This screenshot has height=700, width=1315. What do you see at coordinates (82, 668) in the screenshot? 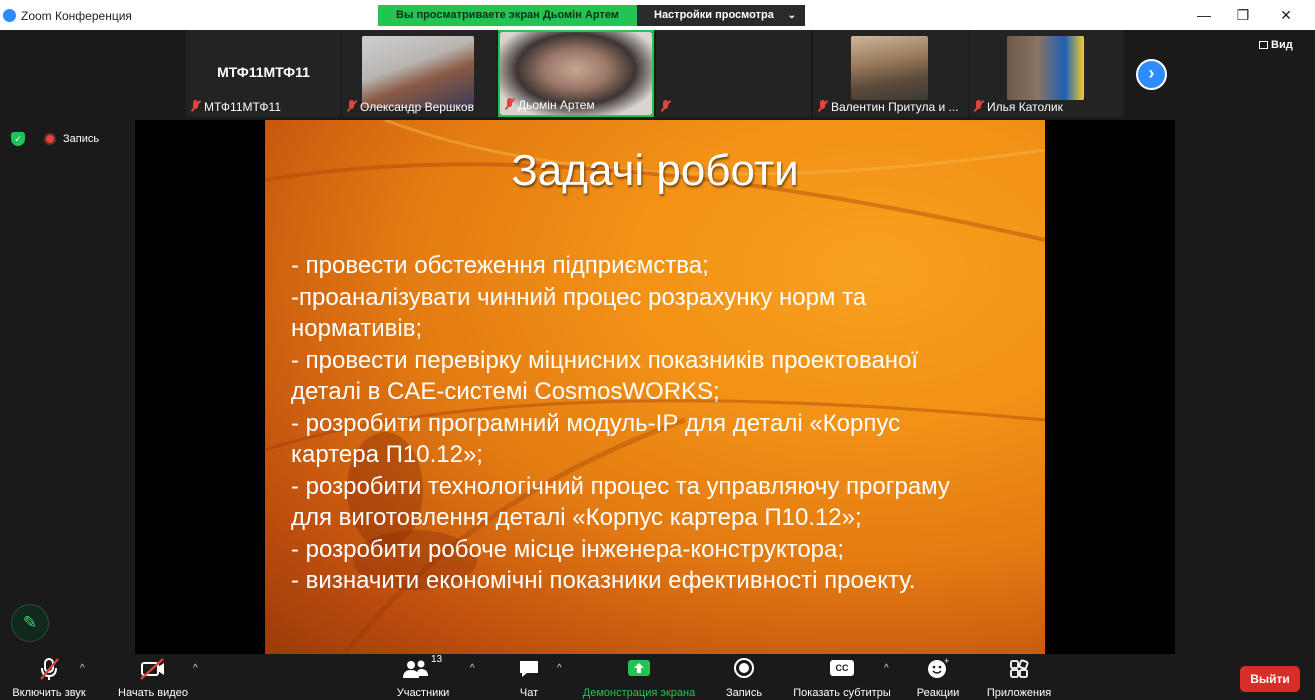
I see `audio-options-caret: ^` at bounding box center [82, 668].